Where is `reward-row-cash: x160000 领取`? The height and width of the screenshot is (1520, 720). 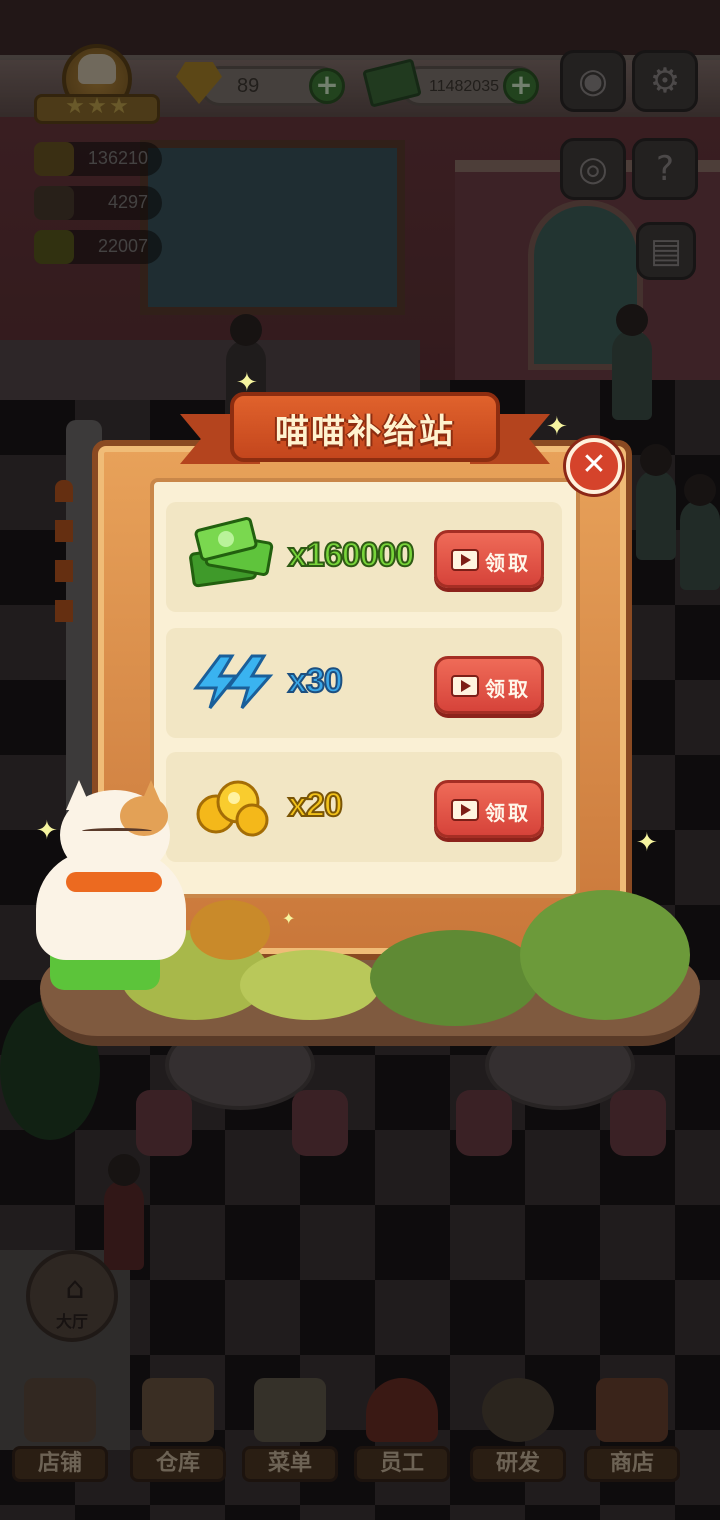 reward-row-cash: x160000 领取 is located at coordinates (364, 557).